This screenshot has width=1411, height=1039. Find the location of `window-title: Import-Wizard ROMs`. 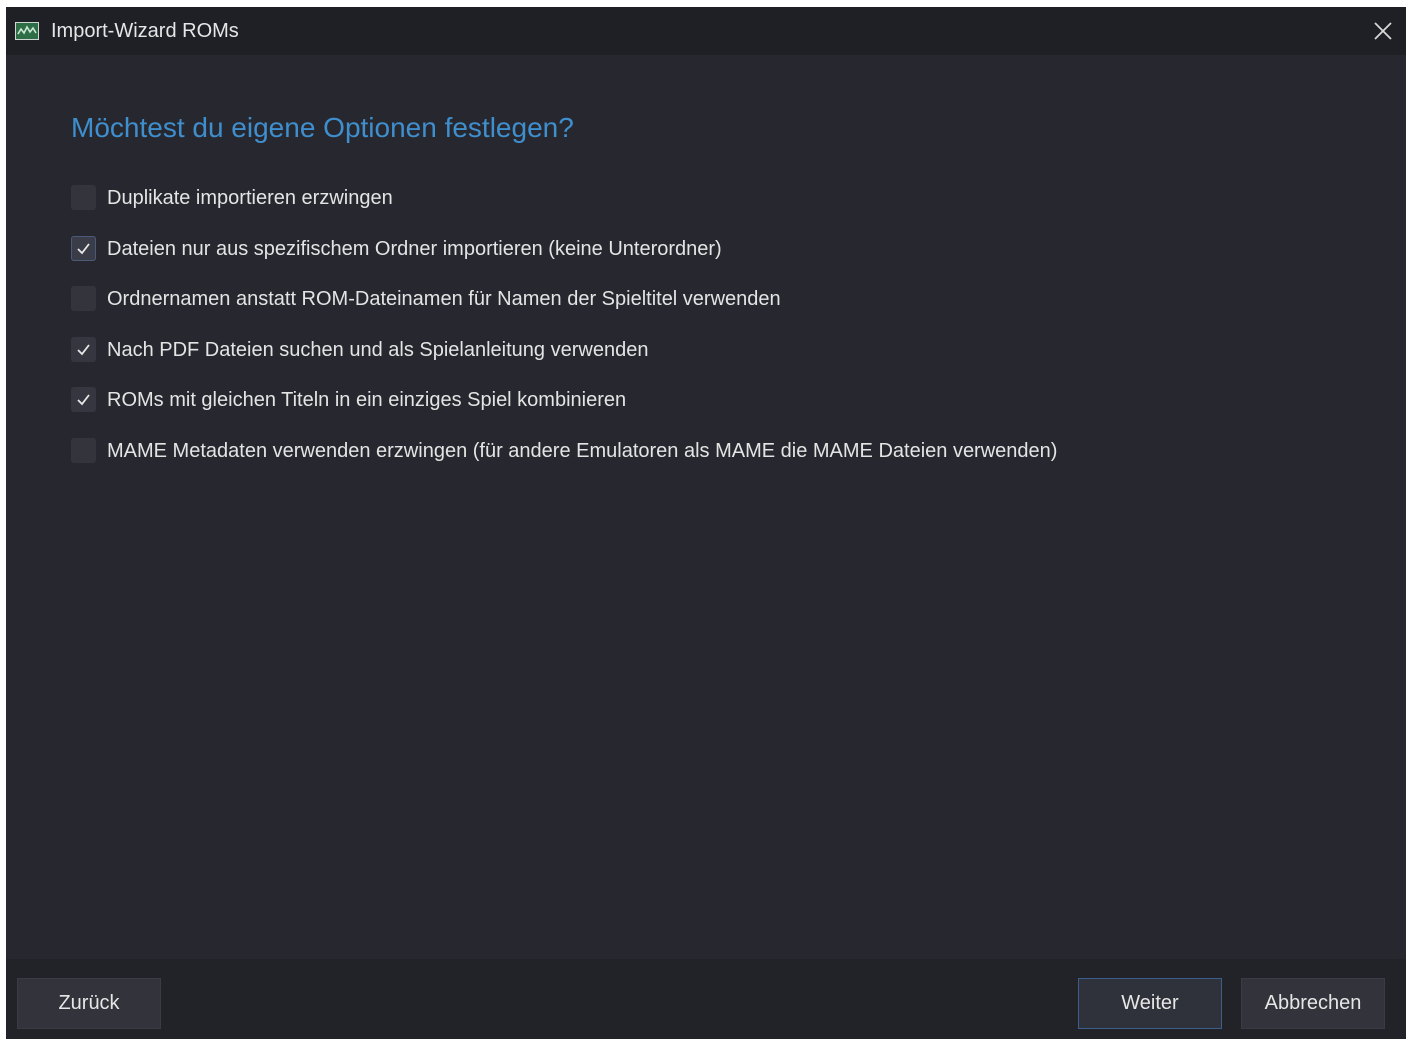

window-title: Import-Wizard ROMs is located at coordinates (145, 31).